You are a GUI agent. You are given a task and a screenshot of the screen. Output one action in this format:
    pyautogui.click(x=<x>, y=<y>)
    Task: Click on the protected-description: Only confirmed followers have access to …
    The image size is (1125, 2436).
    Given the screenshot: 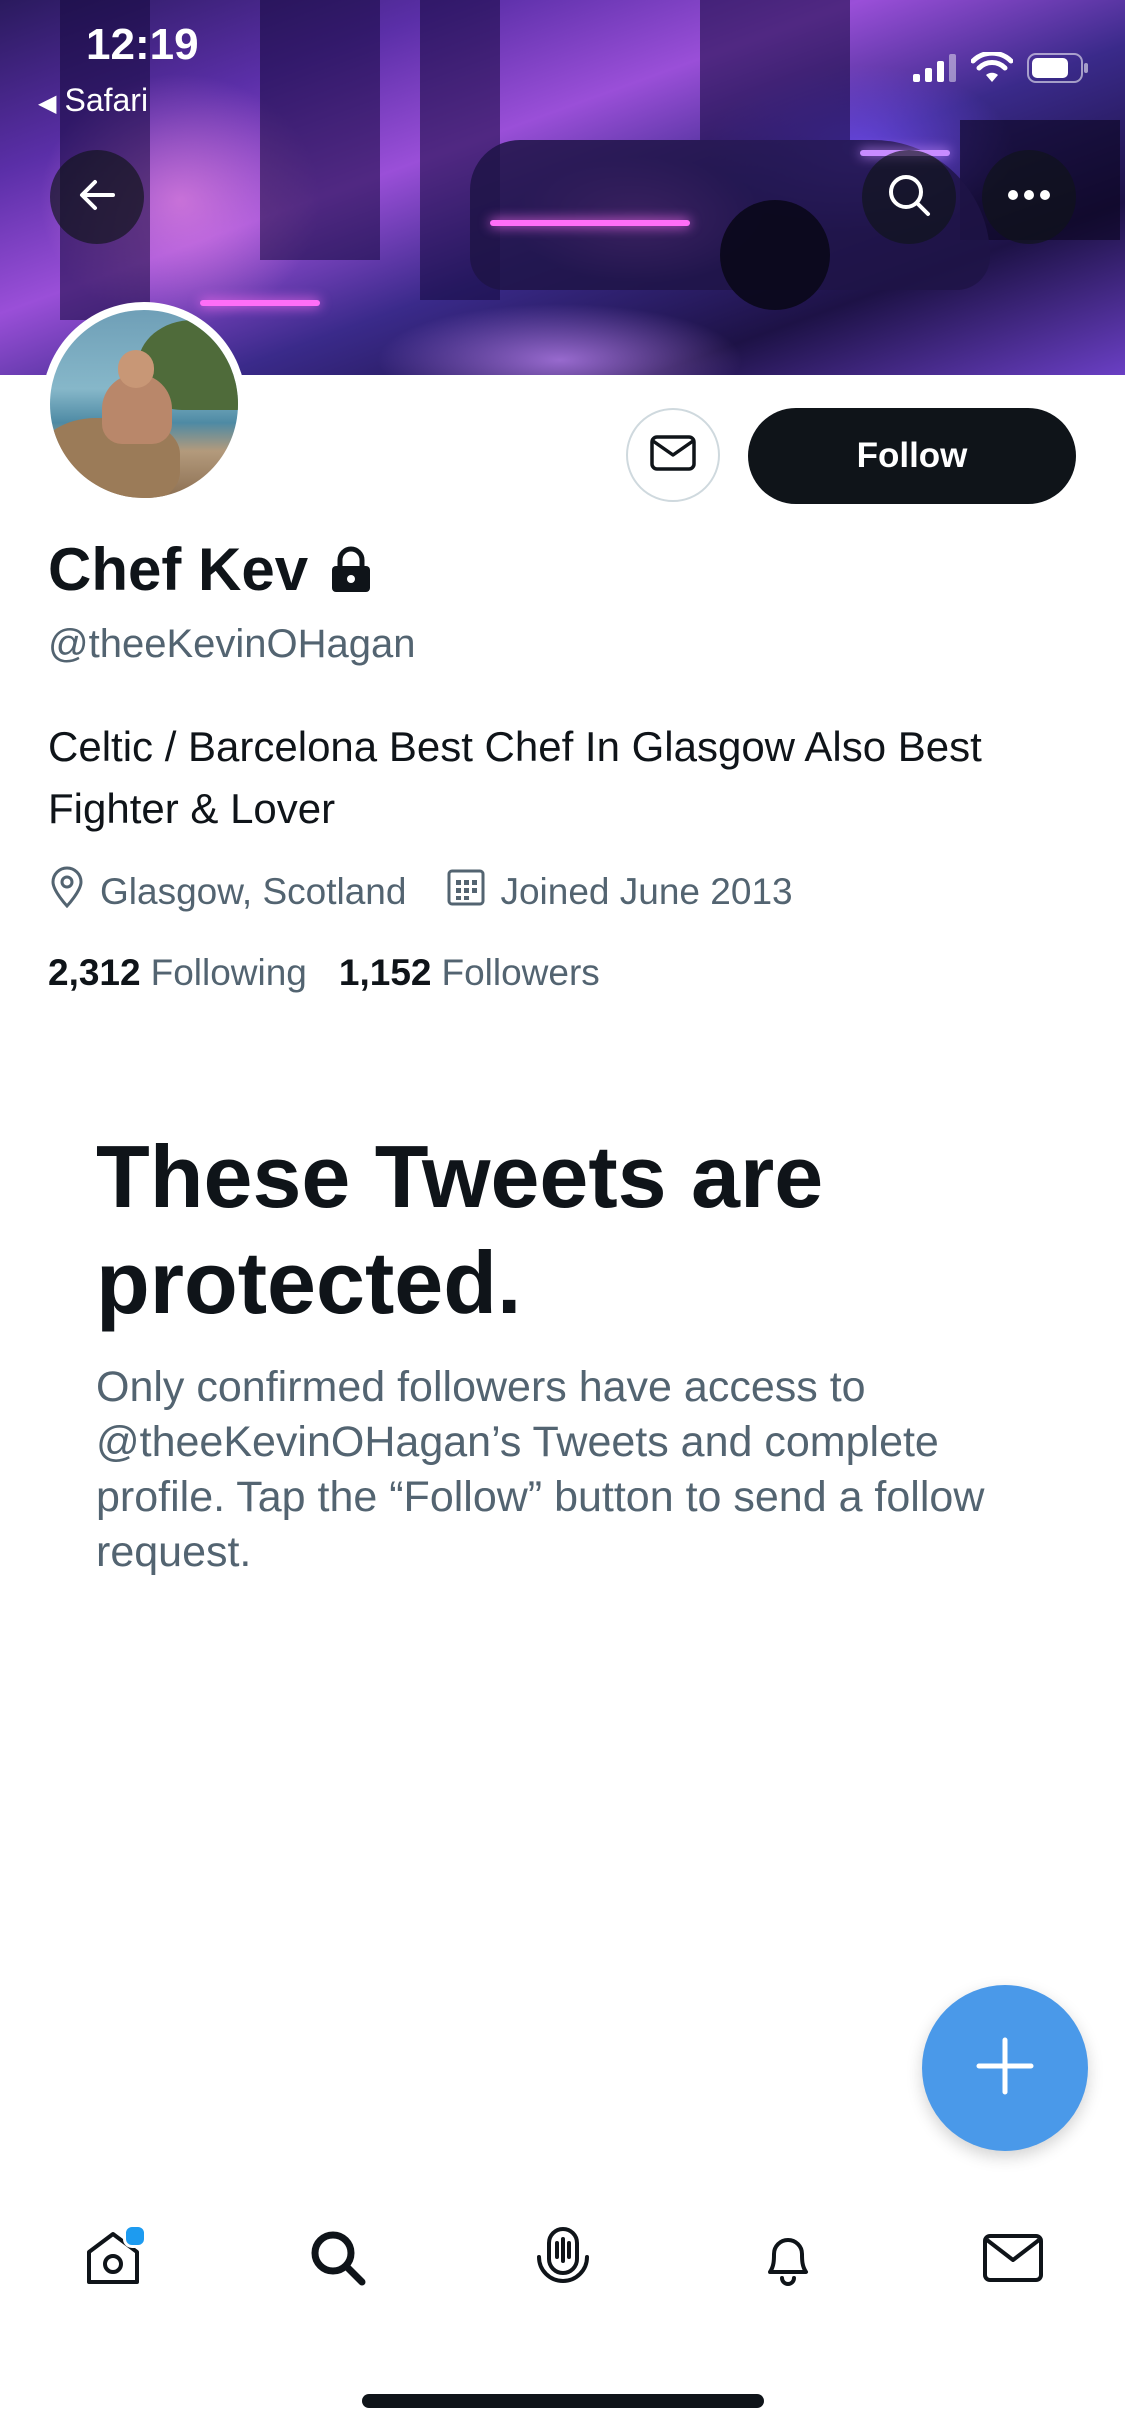 What is the action you would take?
    pyautogui.click(x=540, y=1469)
    